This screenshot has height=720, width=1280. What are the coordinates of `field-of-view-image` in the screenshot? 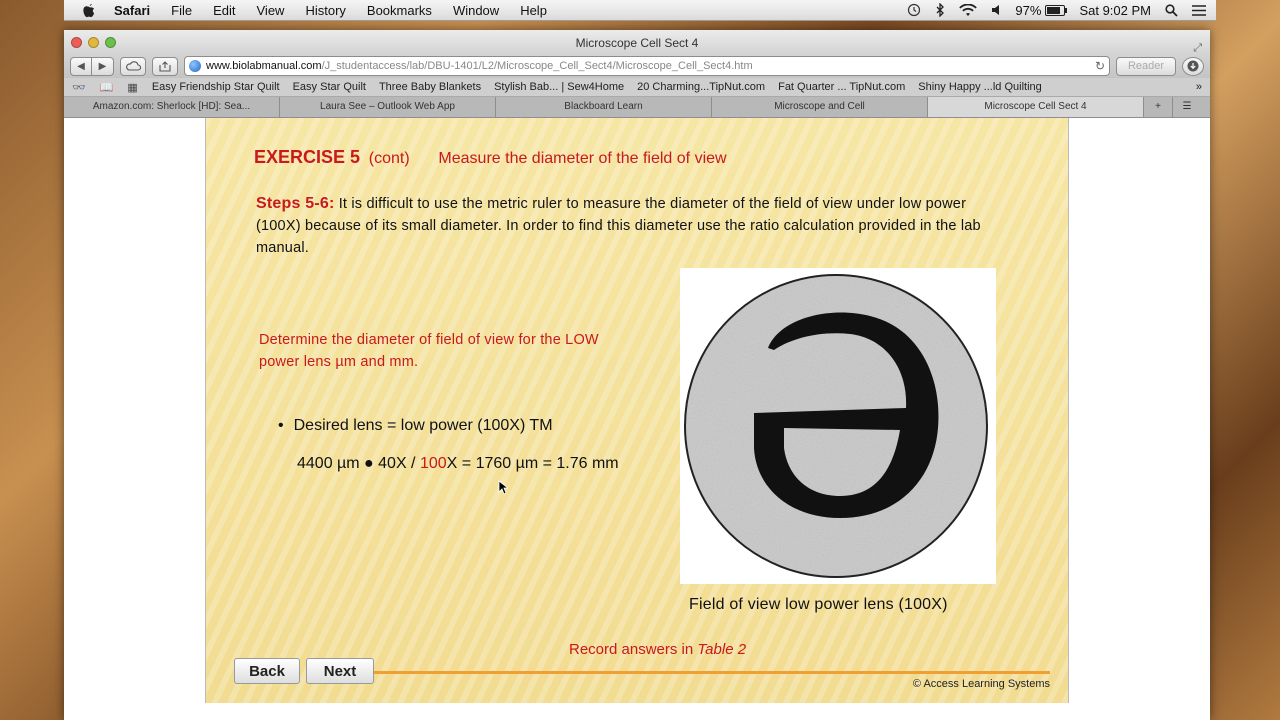 It's located at (838, 426).